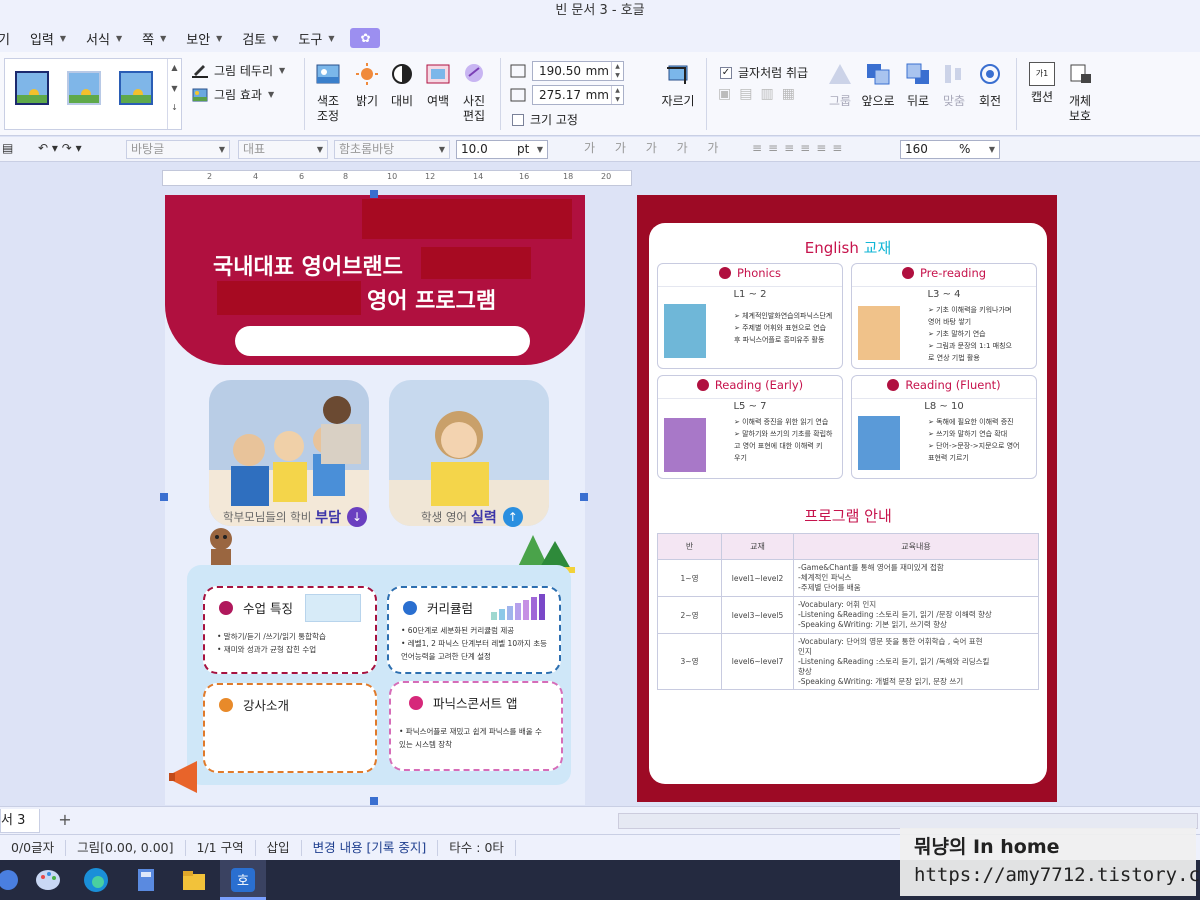 Image resolution: width=1200 pixels, height=900 pixels. What do you see at coordinates (238, 70) in the screenshot?
I see `picture-border-button: 그림 테두리 ▼` at bounding box center [238, 70].